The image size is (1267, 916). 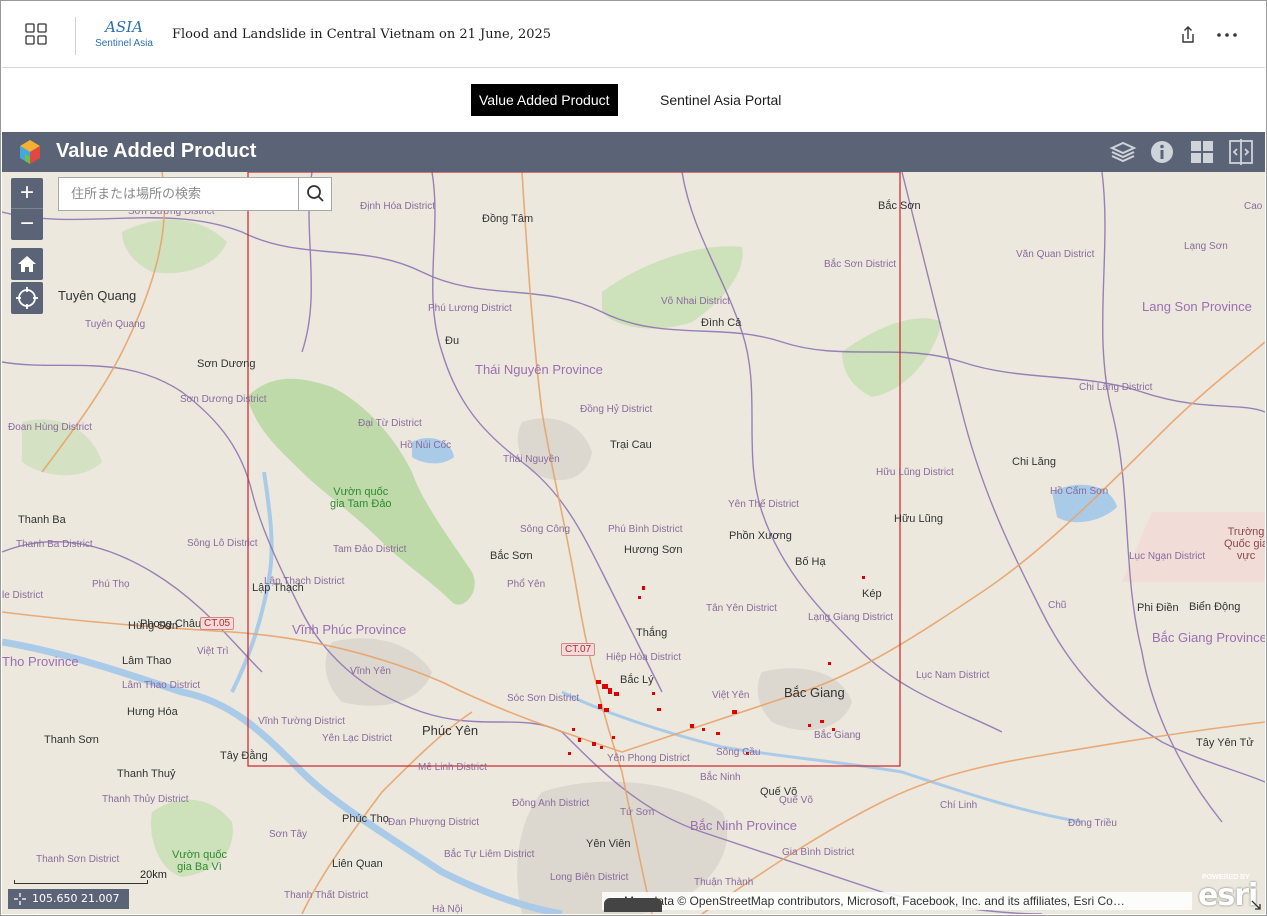 What do you see at coordinates (223, 399) in the screenshot?
I see `map-label-district: Sơn Dương District` at bounding box center [223, 399].